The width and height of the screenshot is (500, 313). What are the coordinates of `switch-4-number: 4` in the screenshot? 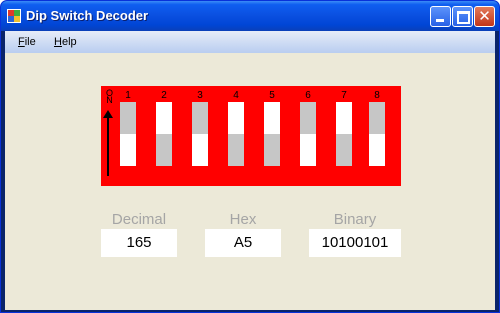 It's located at (236, 95).